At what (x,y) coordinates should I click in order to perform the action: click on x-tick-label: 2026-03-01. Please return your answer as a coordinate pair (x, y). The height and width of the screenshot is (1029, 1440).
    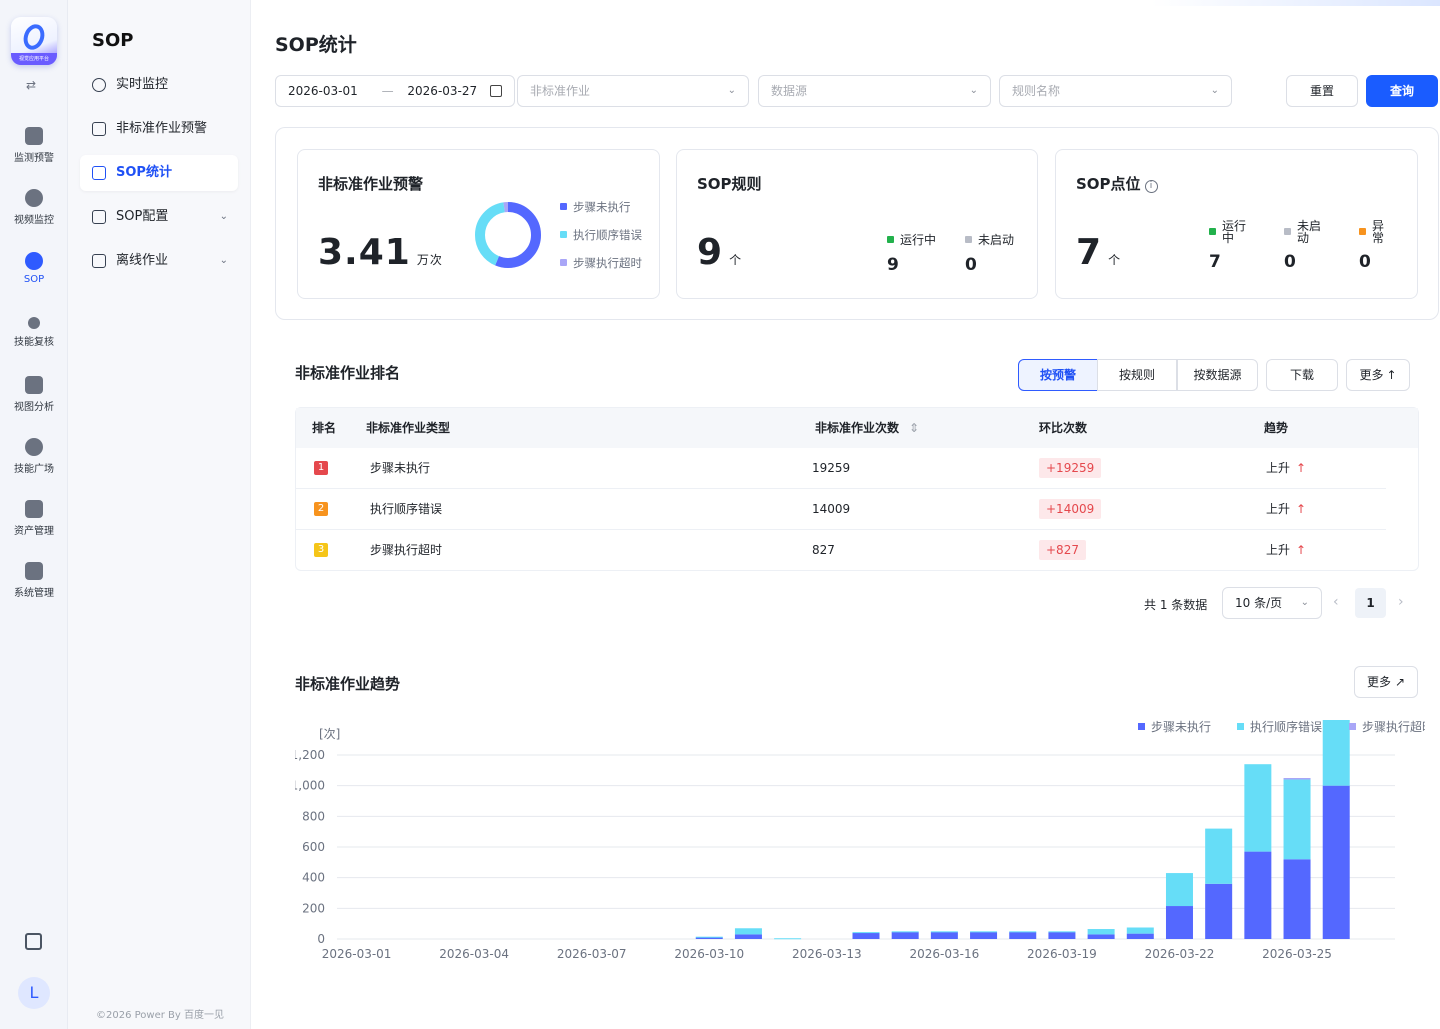
    Looking at the image, I should click on (357, 954).